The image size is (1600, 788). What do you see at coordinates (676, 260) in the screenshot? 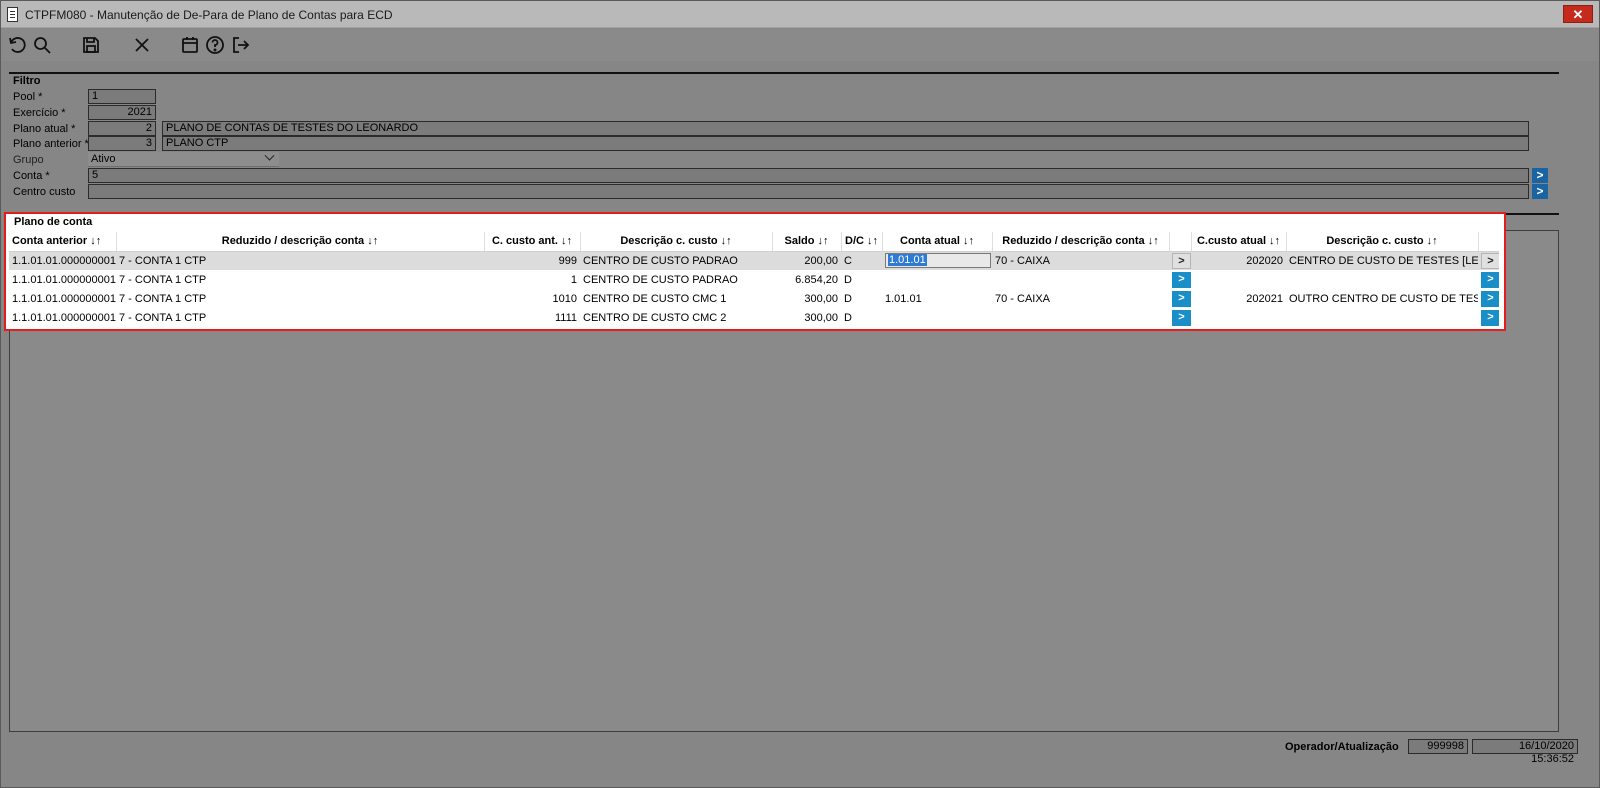
I see `cell-desc-ccusto: CENTRO DE CUSTO PADRAO` at bounding box center [676, 260].